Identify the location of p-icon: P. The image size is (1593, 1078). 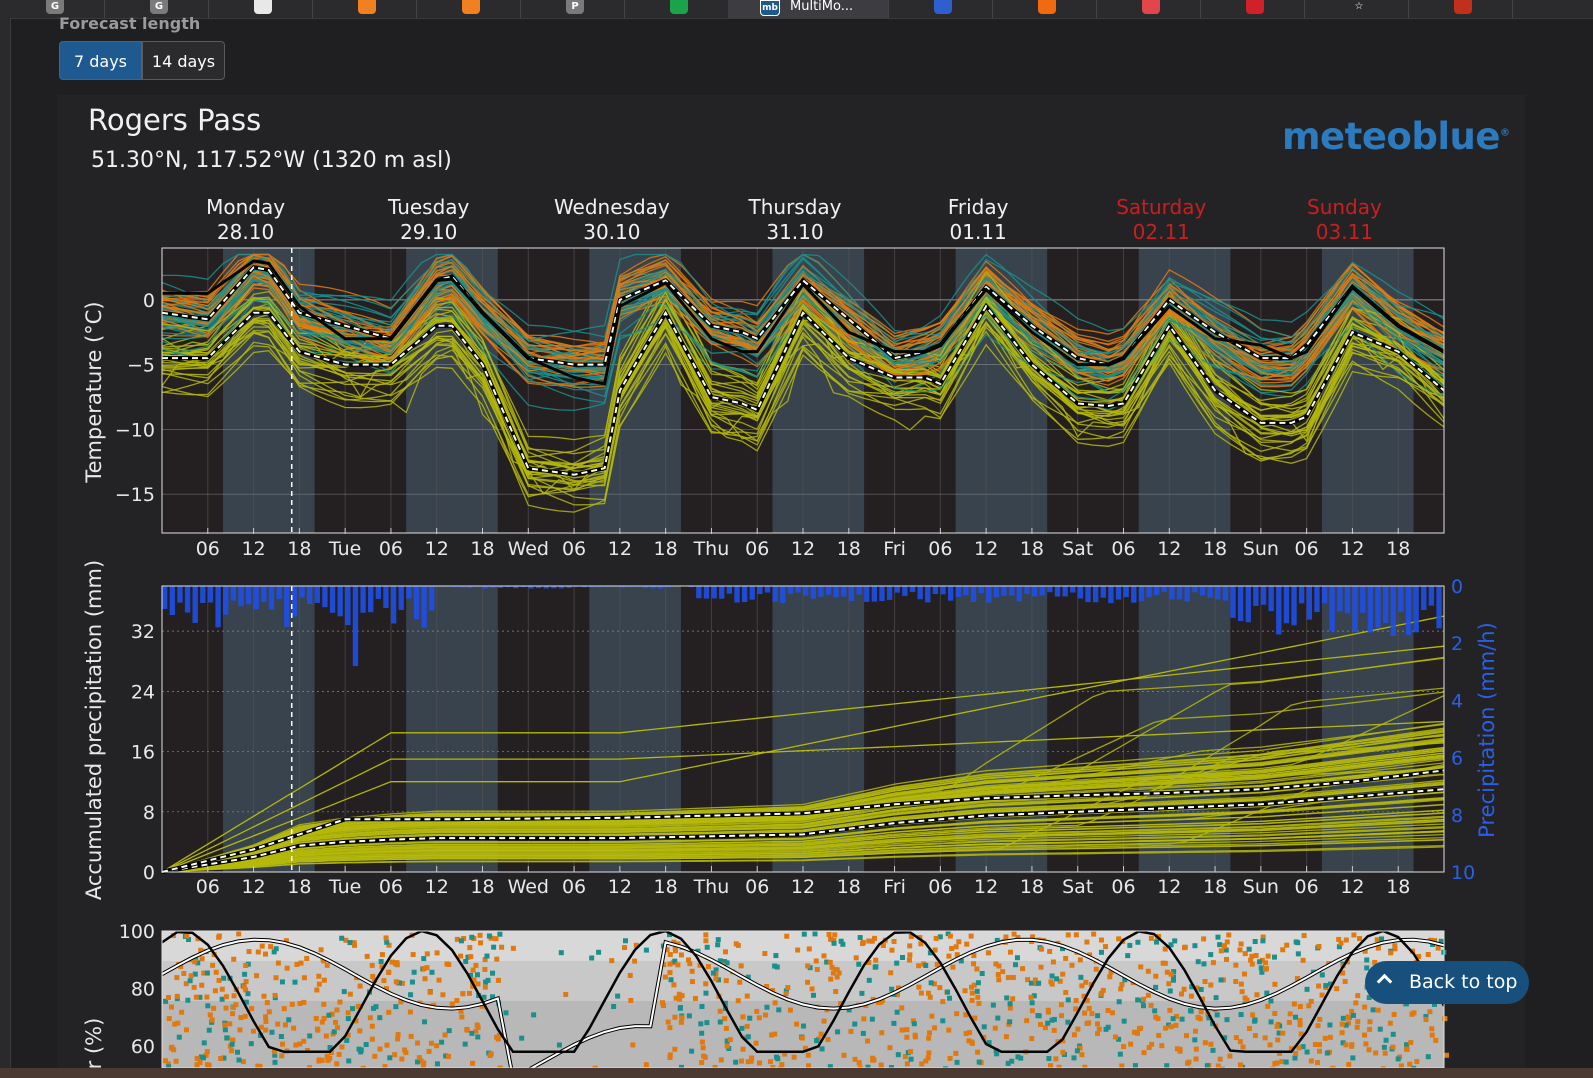
(575, 7).